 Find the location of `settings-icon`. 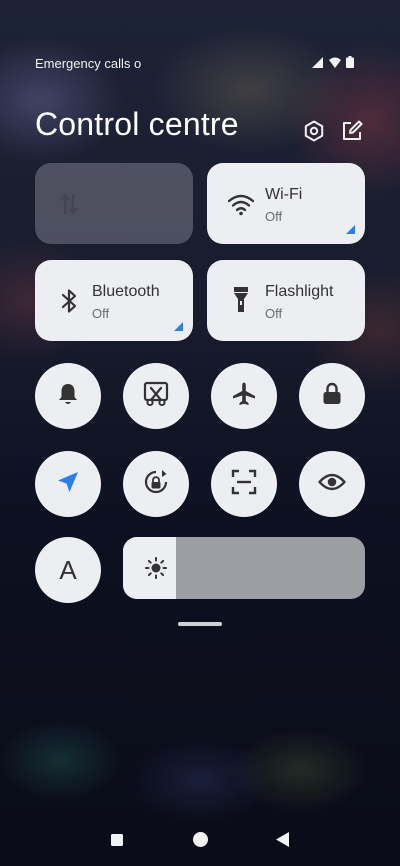

settings-icon is located at coordinates (314, 133).